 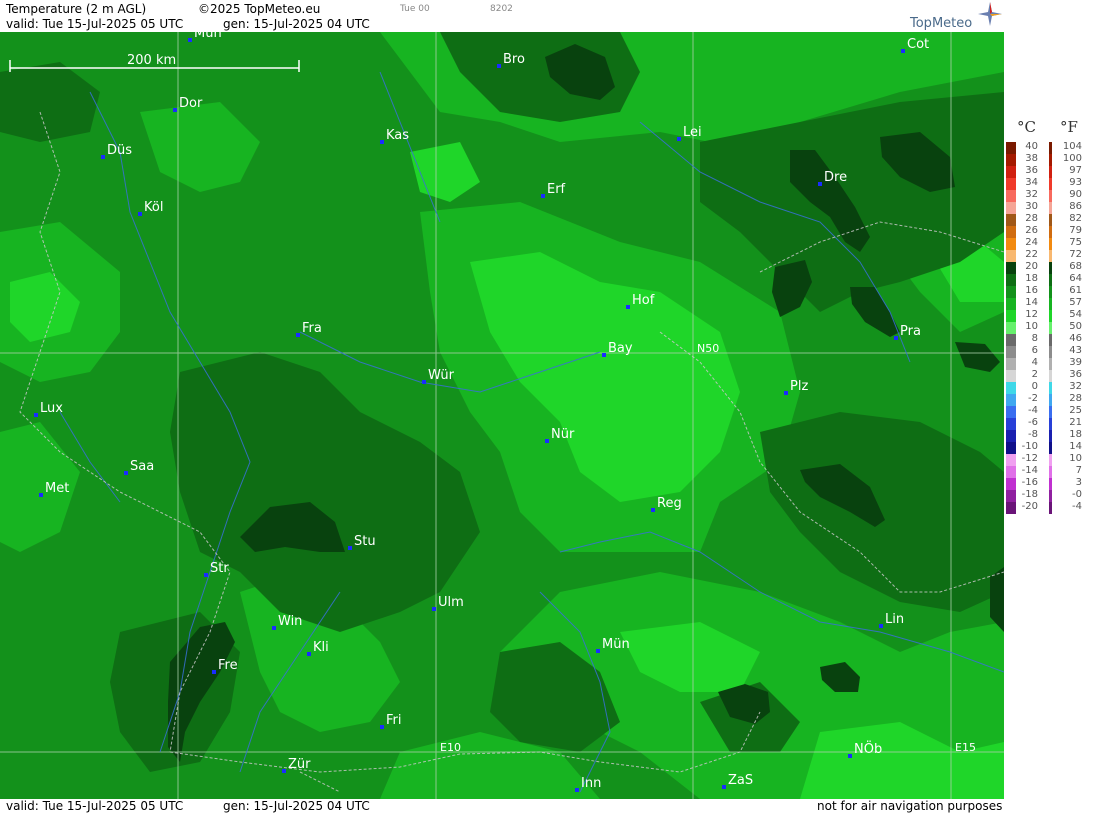 What do you see at coordinates (153, 207) in the screenshot?
I see `city-label: Köl` at bounding box center [153, 207].